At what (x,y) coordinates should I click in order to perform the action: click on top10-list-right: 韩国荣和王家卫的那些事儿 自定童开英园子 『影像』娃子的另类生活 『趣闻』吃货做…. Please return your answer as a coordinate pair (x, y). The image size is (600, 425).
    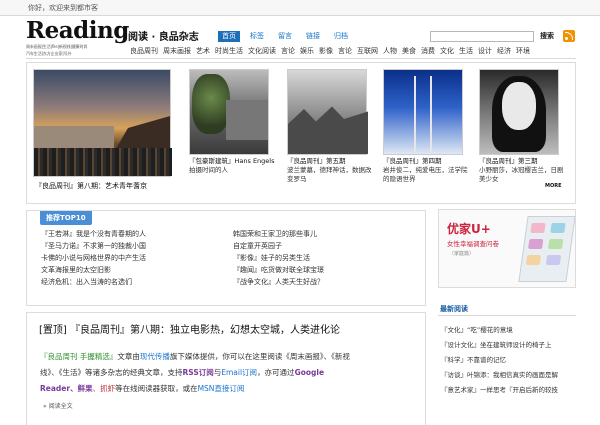
    Looking at the image, I should click on (328, 258).